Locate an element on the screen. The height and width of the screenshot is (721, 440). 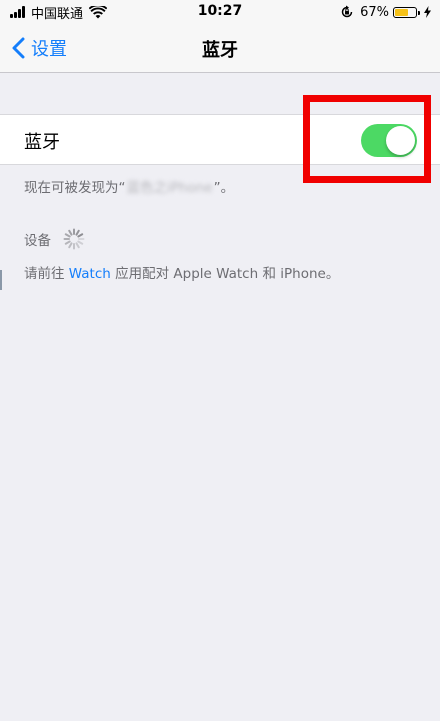
page-title: 蓝牙 is located at coordinates (220, 50).